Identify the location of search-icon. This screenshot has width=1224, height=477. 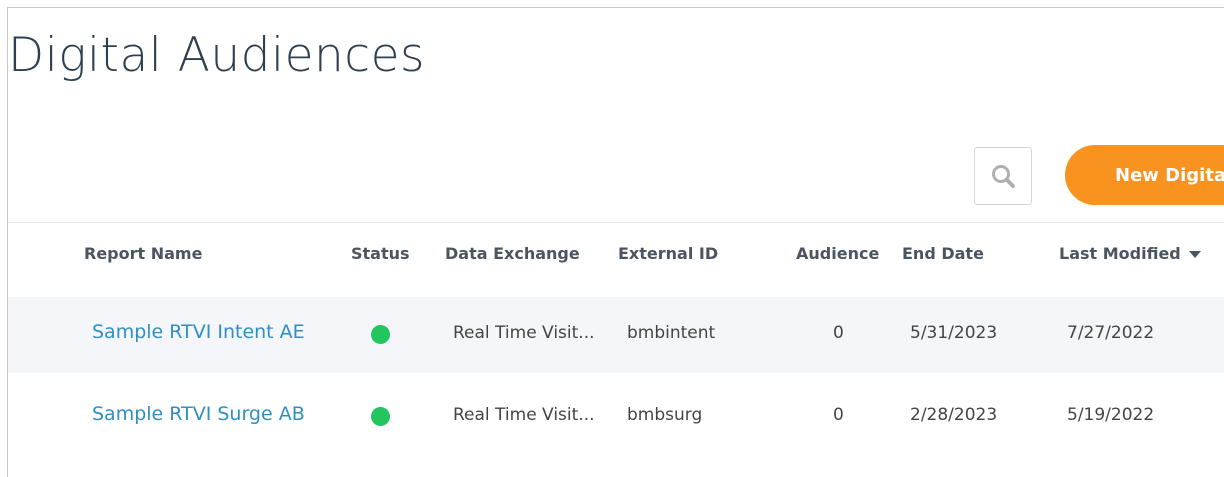
(1003, 176).